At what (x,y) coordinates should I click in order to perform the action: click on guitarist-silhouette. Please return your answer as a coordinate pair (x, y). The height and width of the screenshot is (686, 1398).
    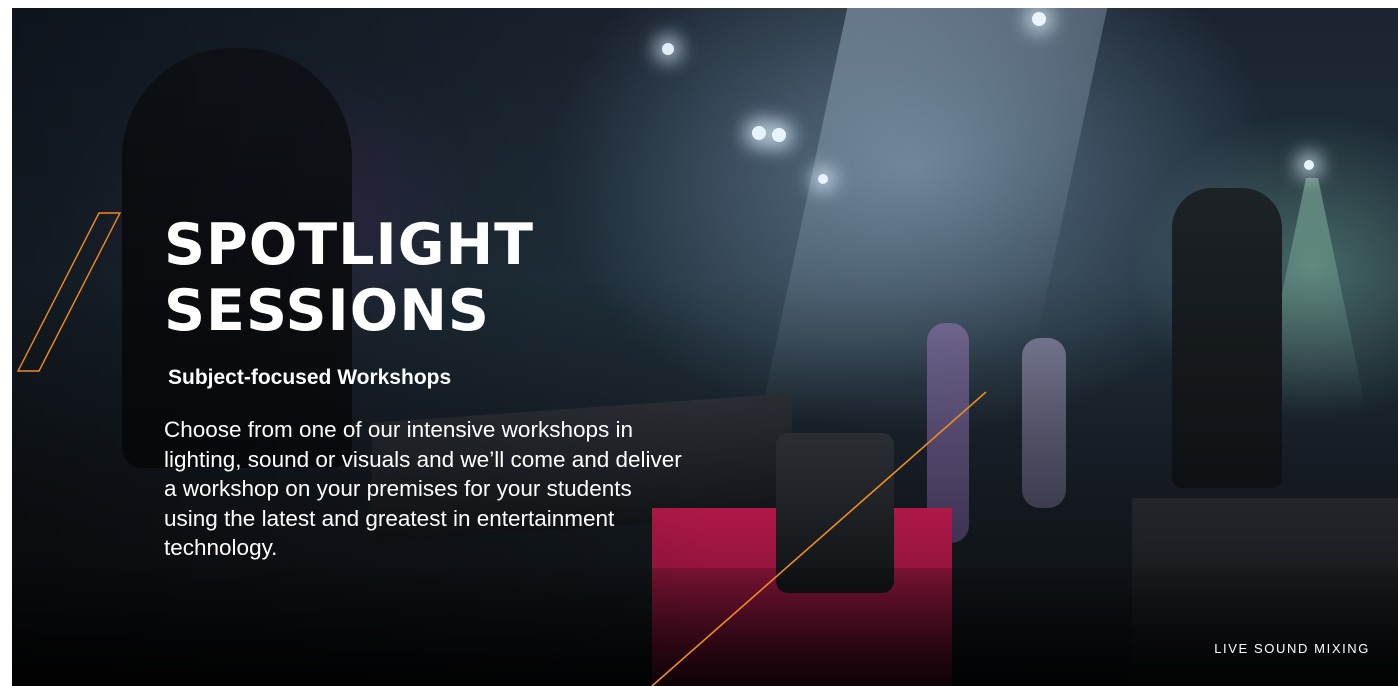
    Looking at the image, I should click on (1227, 338).